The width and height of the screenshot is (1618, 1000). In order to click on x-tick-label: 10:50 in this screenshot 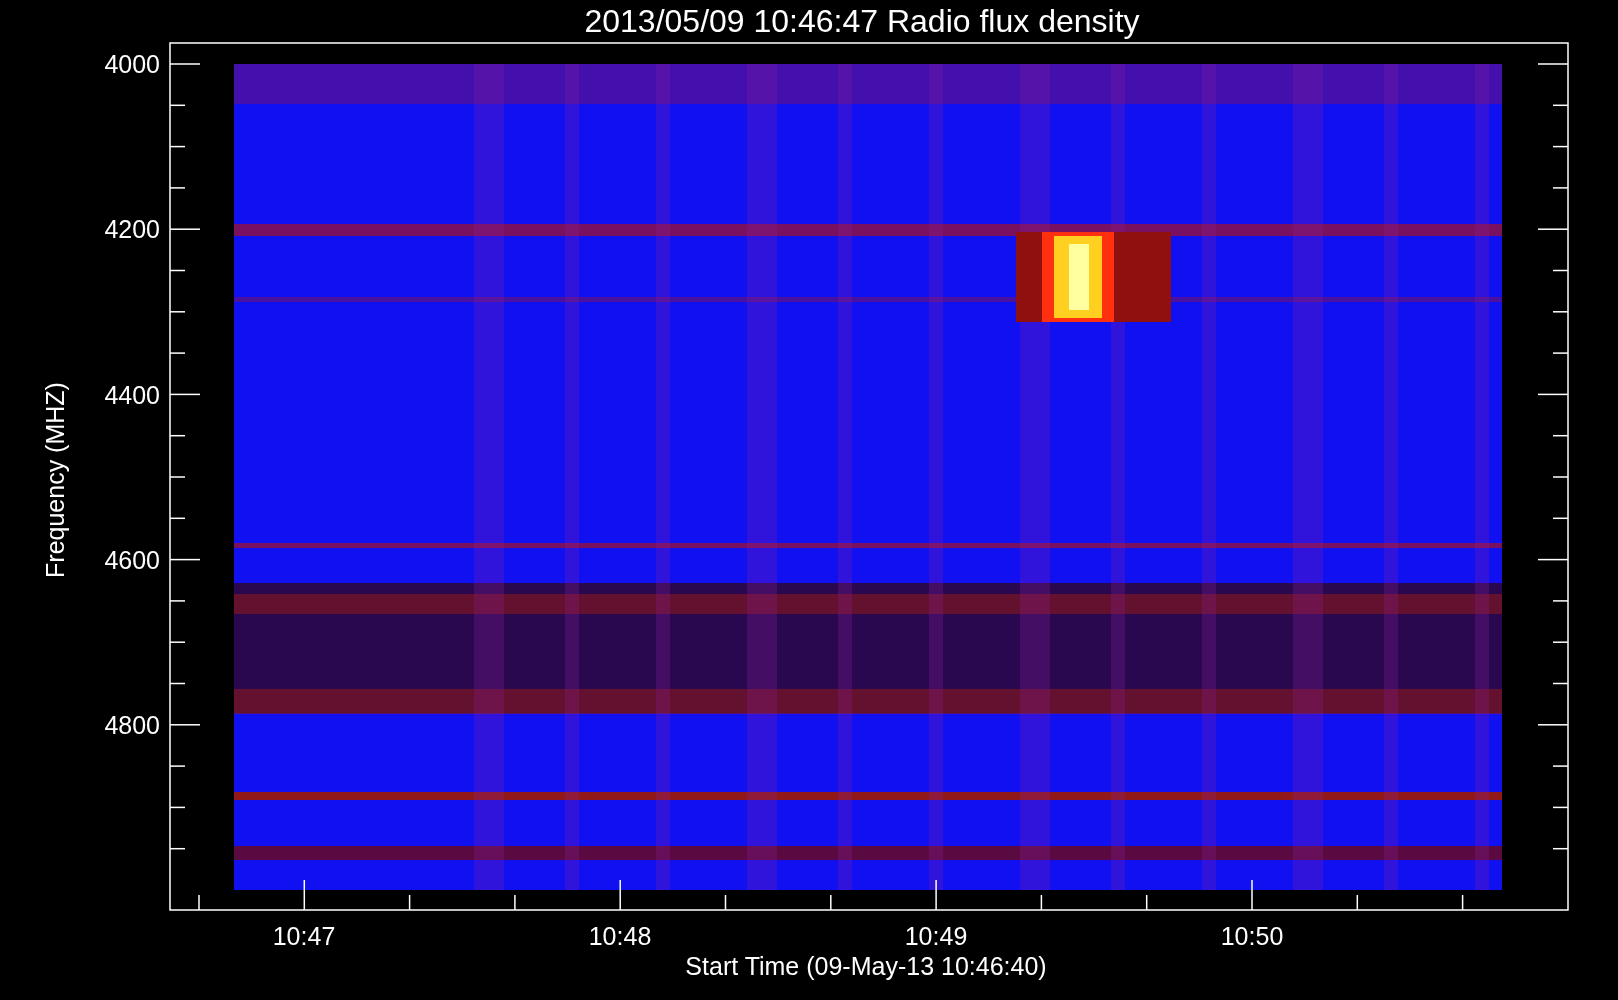, I will do `click(1252, 936)`.